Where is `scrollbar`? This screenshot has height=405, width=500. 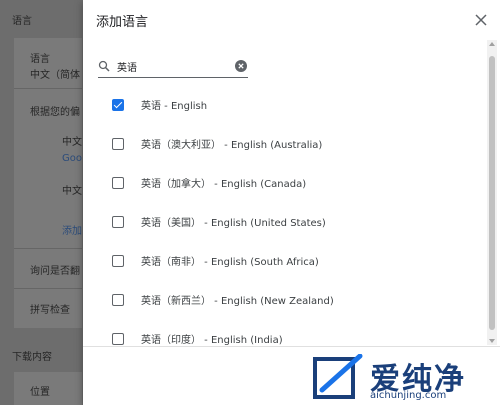
scrollbar is located at coordinates (492, 192).